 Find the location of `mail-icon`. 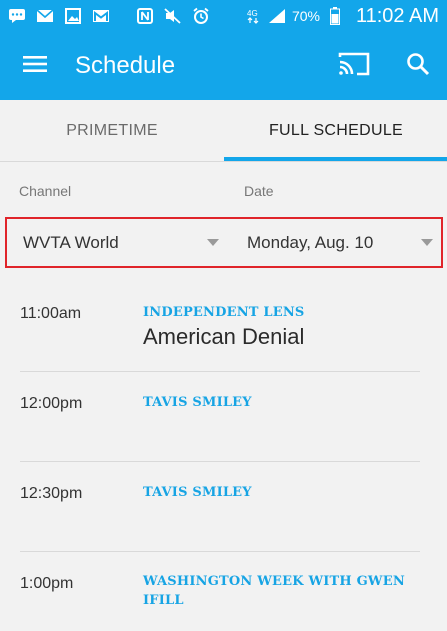

mail-icon is located at coordinates (45, 16).